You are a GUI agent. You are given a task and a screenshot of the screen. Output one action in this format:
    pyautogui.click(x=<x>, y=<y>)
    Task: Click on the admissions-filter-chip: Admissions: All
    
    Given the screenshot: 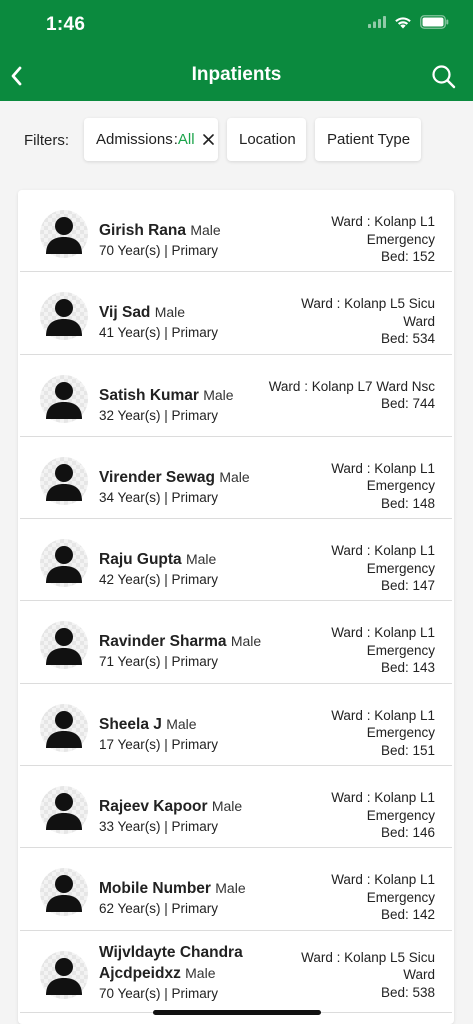 What is the action you would take?
    pyautogui.click(x=151, y=139)
    